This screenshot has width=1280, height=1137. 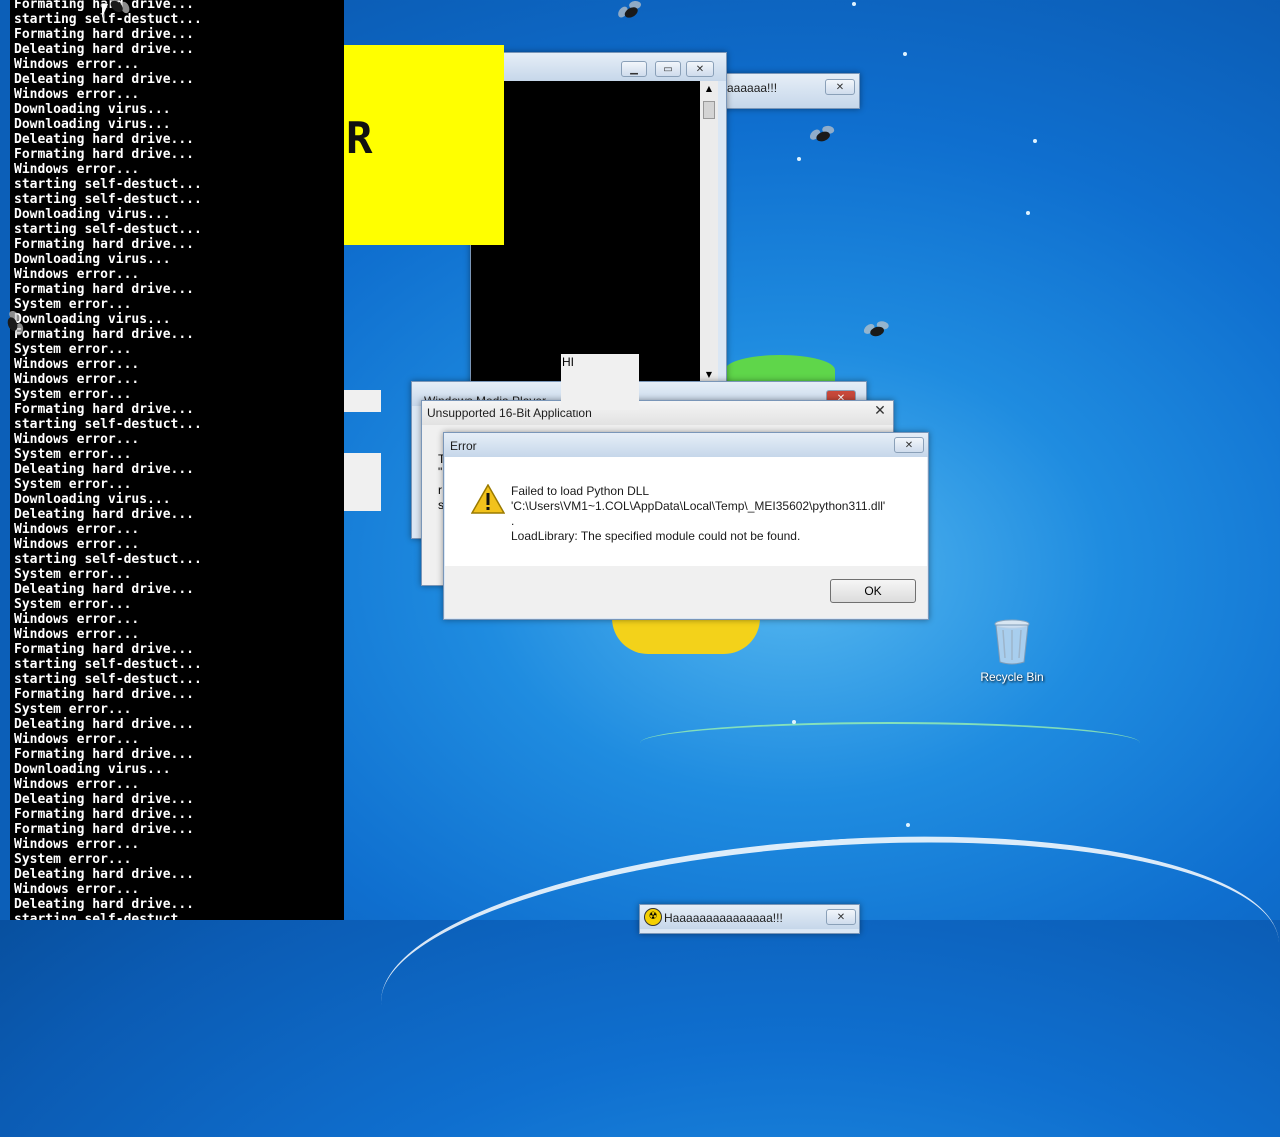 What do you see at coordinates (600, 382) in the screenshot?
I see `hi-box: HI` at bounding box center [600, 382].